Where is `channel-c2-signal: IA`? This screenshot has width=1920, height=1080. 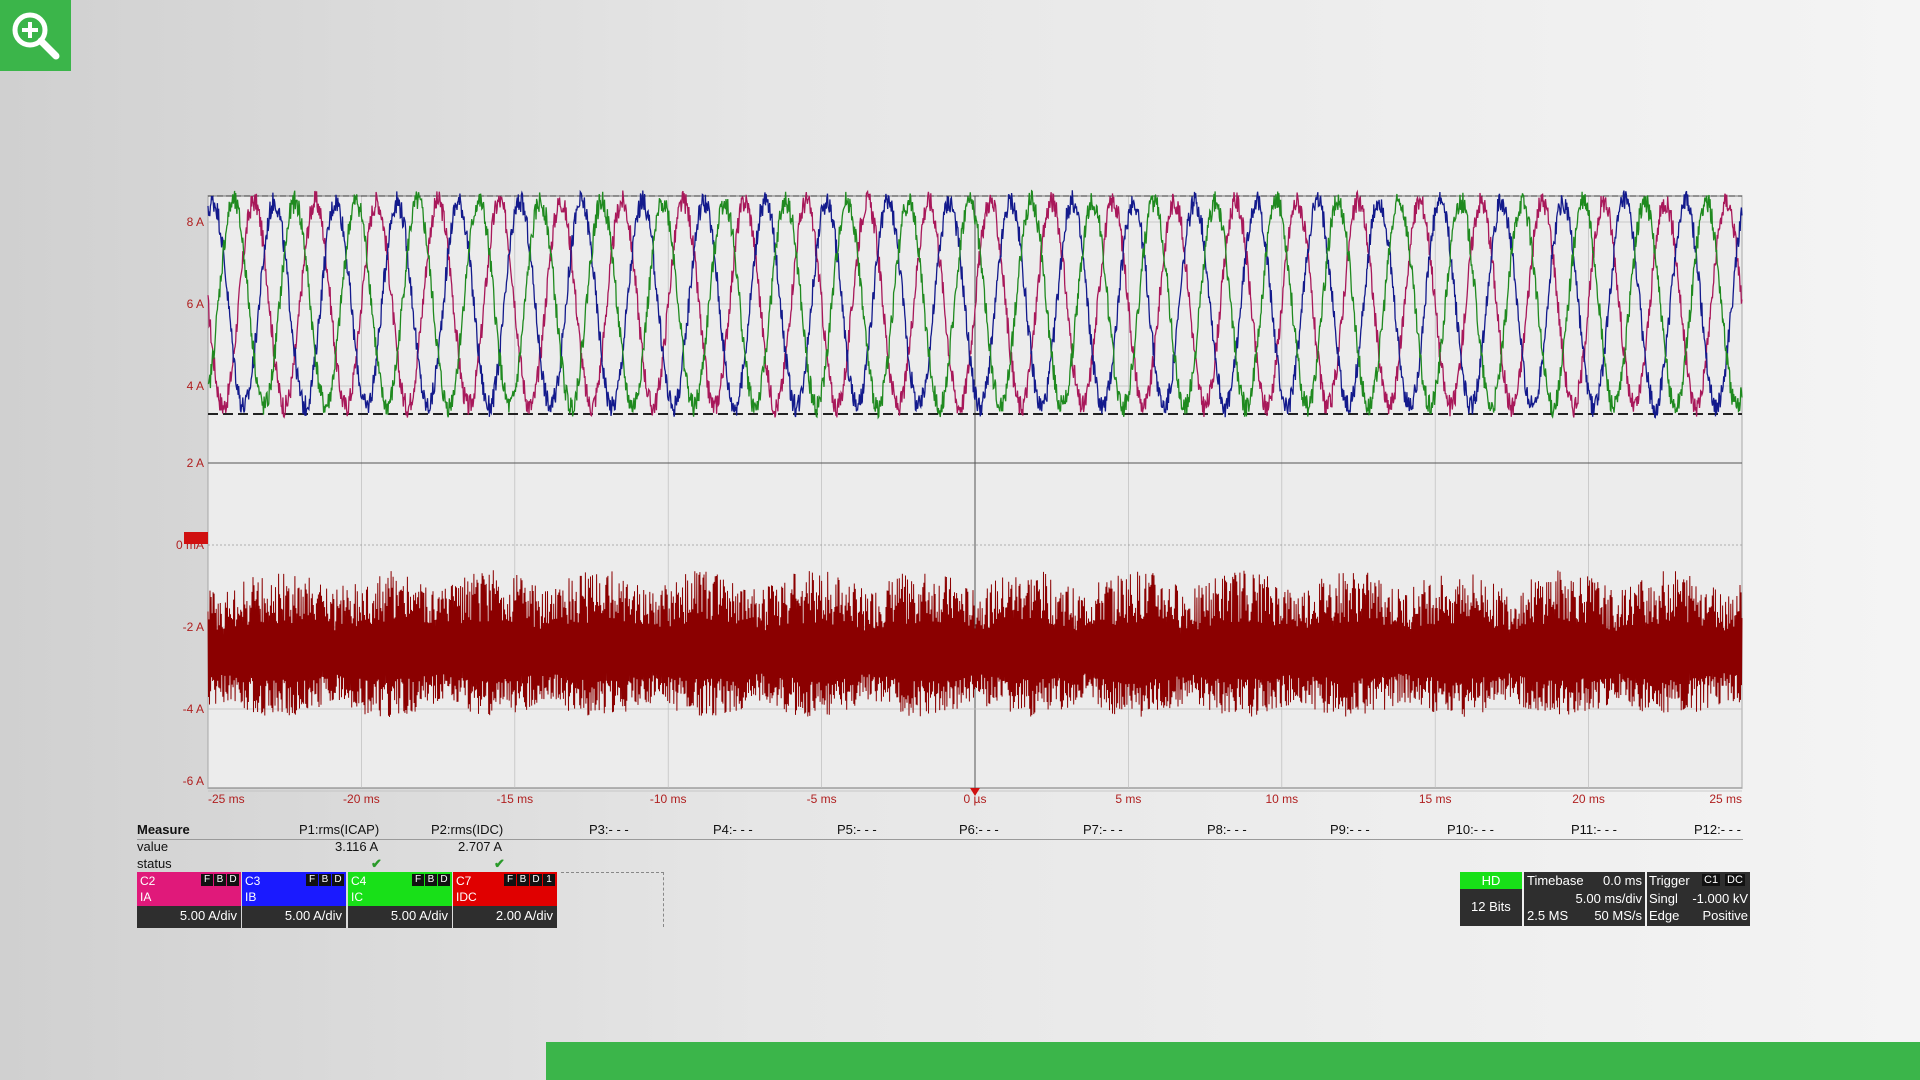
channel-c2-signal: IA is located at coordinates (146, 897).